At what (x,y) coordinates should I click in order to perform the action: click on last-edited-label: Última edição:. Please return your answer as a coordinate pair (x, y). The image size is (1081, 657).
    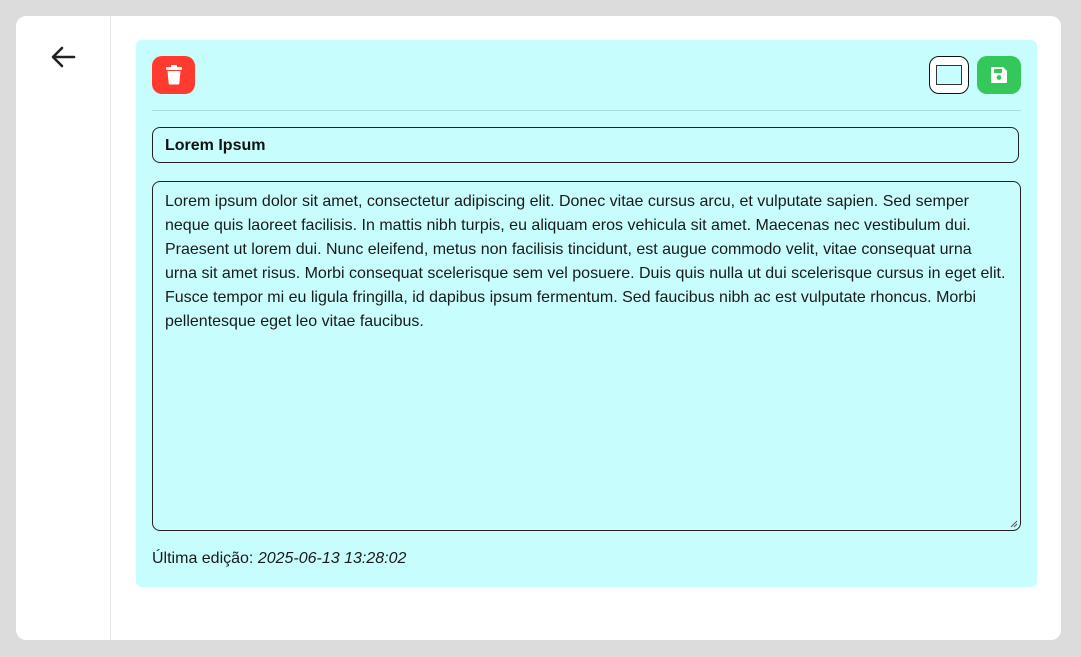
    Looking at the image, I should click on (203, 558).